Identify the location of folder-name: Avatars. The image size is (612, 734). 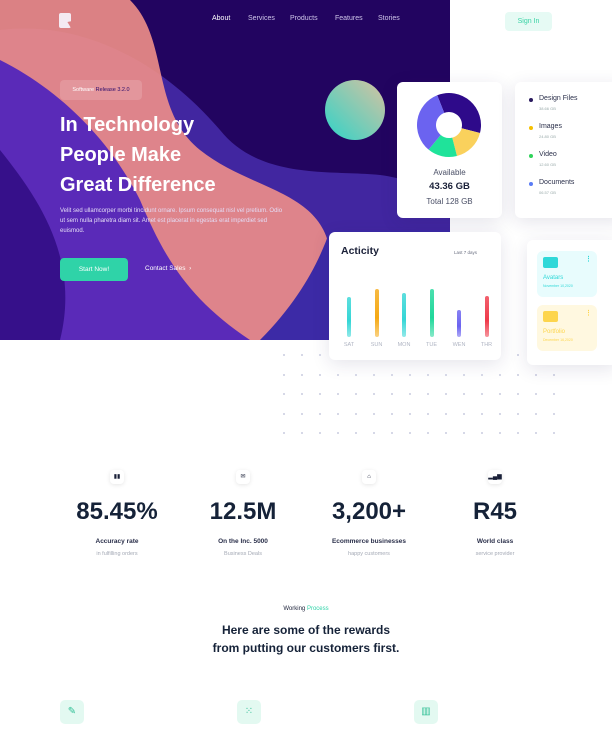
(553, 278).